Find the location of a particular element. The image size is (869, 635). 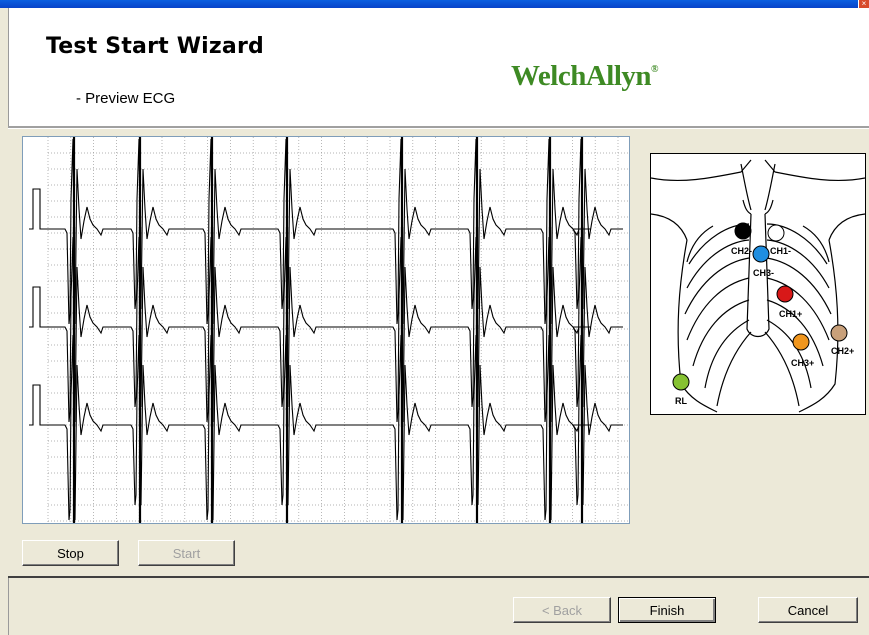

close-icon: × is located at coordinates (863, 4).